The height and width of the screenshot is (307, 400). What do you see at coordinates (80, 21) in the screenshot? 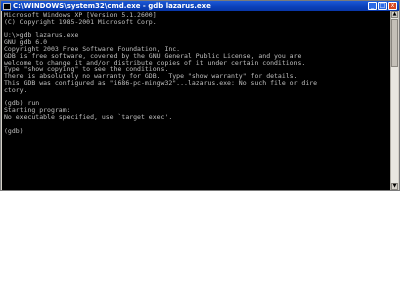
I see `console-line: (C) Copyright 1985-2001 Microsoft Corp.` at bounding box center [80, 21].